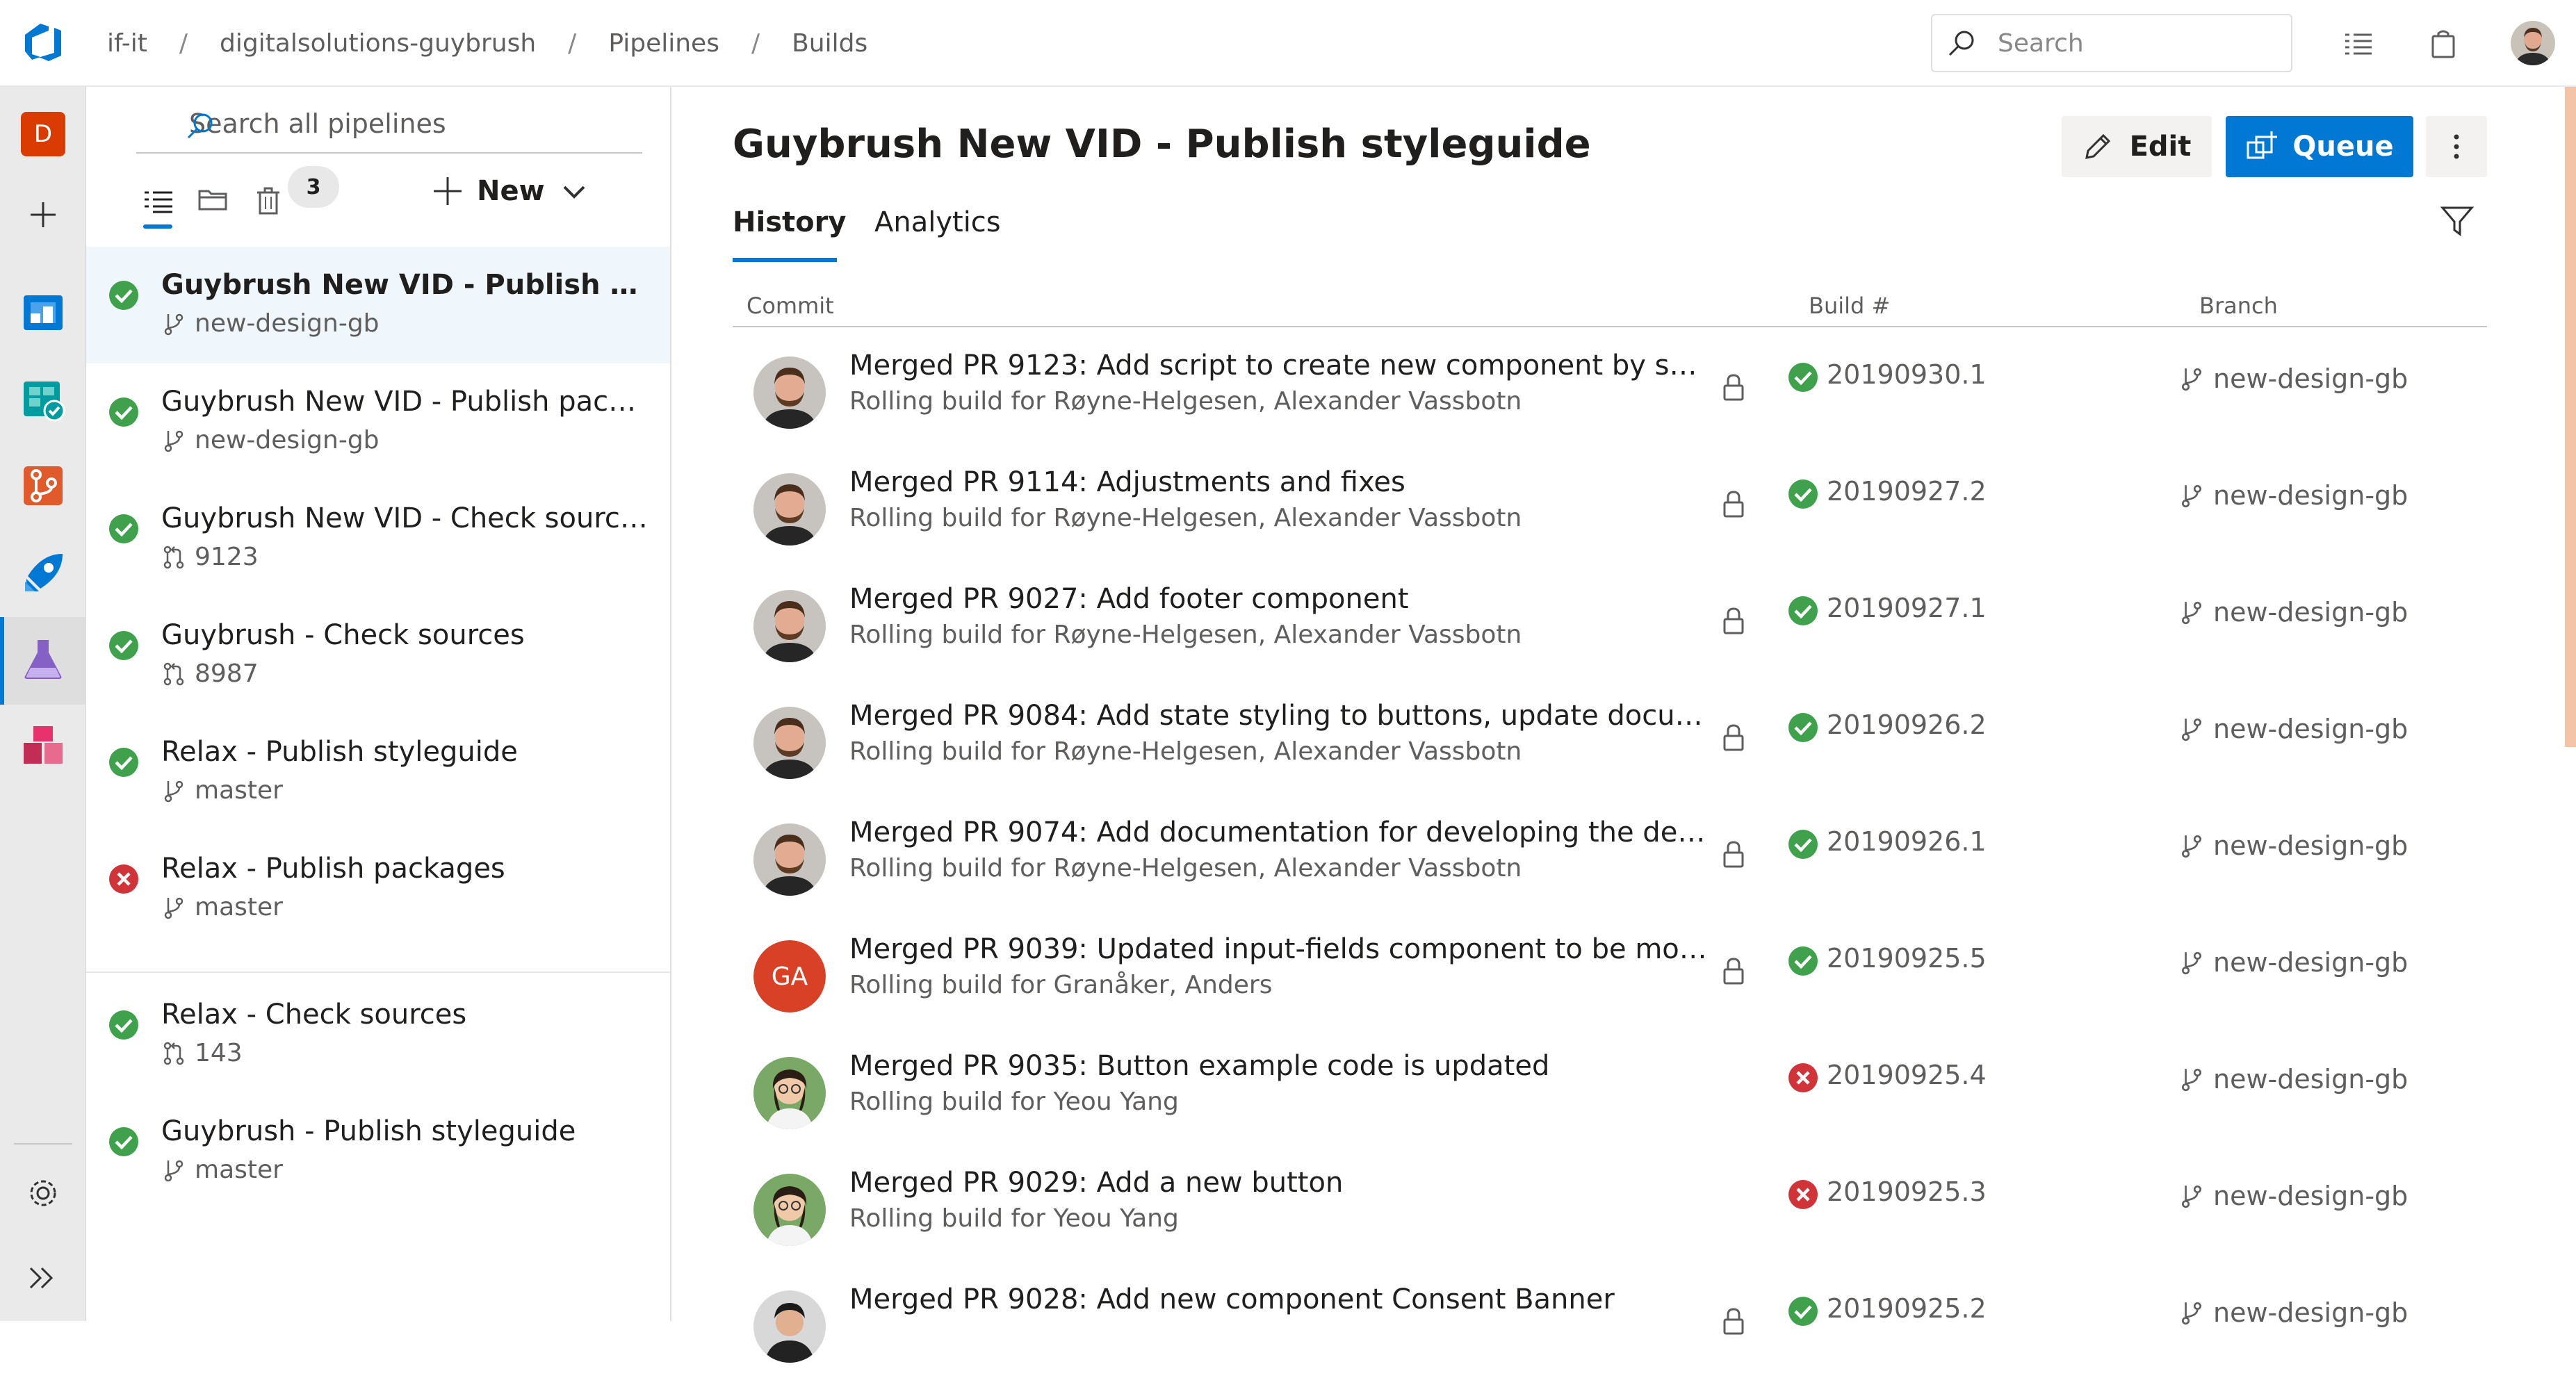 The width and height of the screenshot is (2576, 1378). I want to click on build-number: 20190925.2, so click(1907, 1308).